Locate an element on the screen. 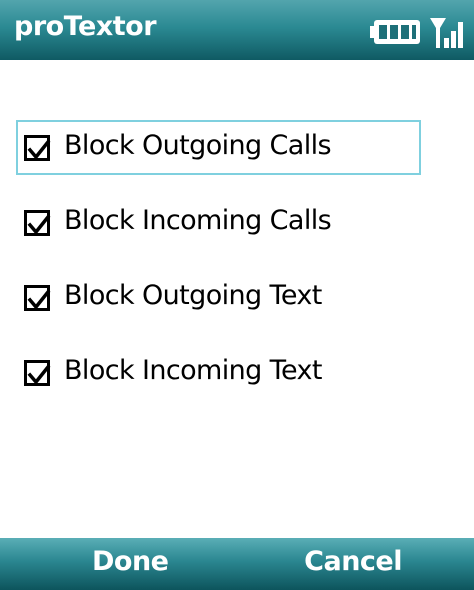 This screenshot has width=474, height=590. done-softkey: Done is located at coordinates (130, 561).